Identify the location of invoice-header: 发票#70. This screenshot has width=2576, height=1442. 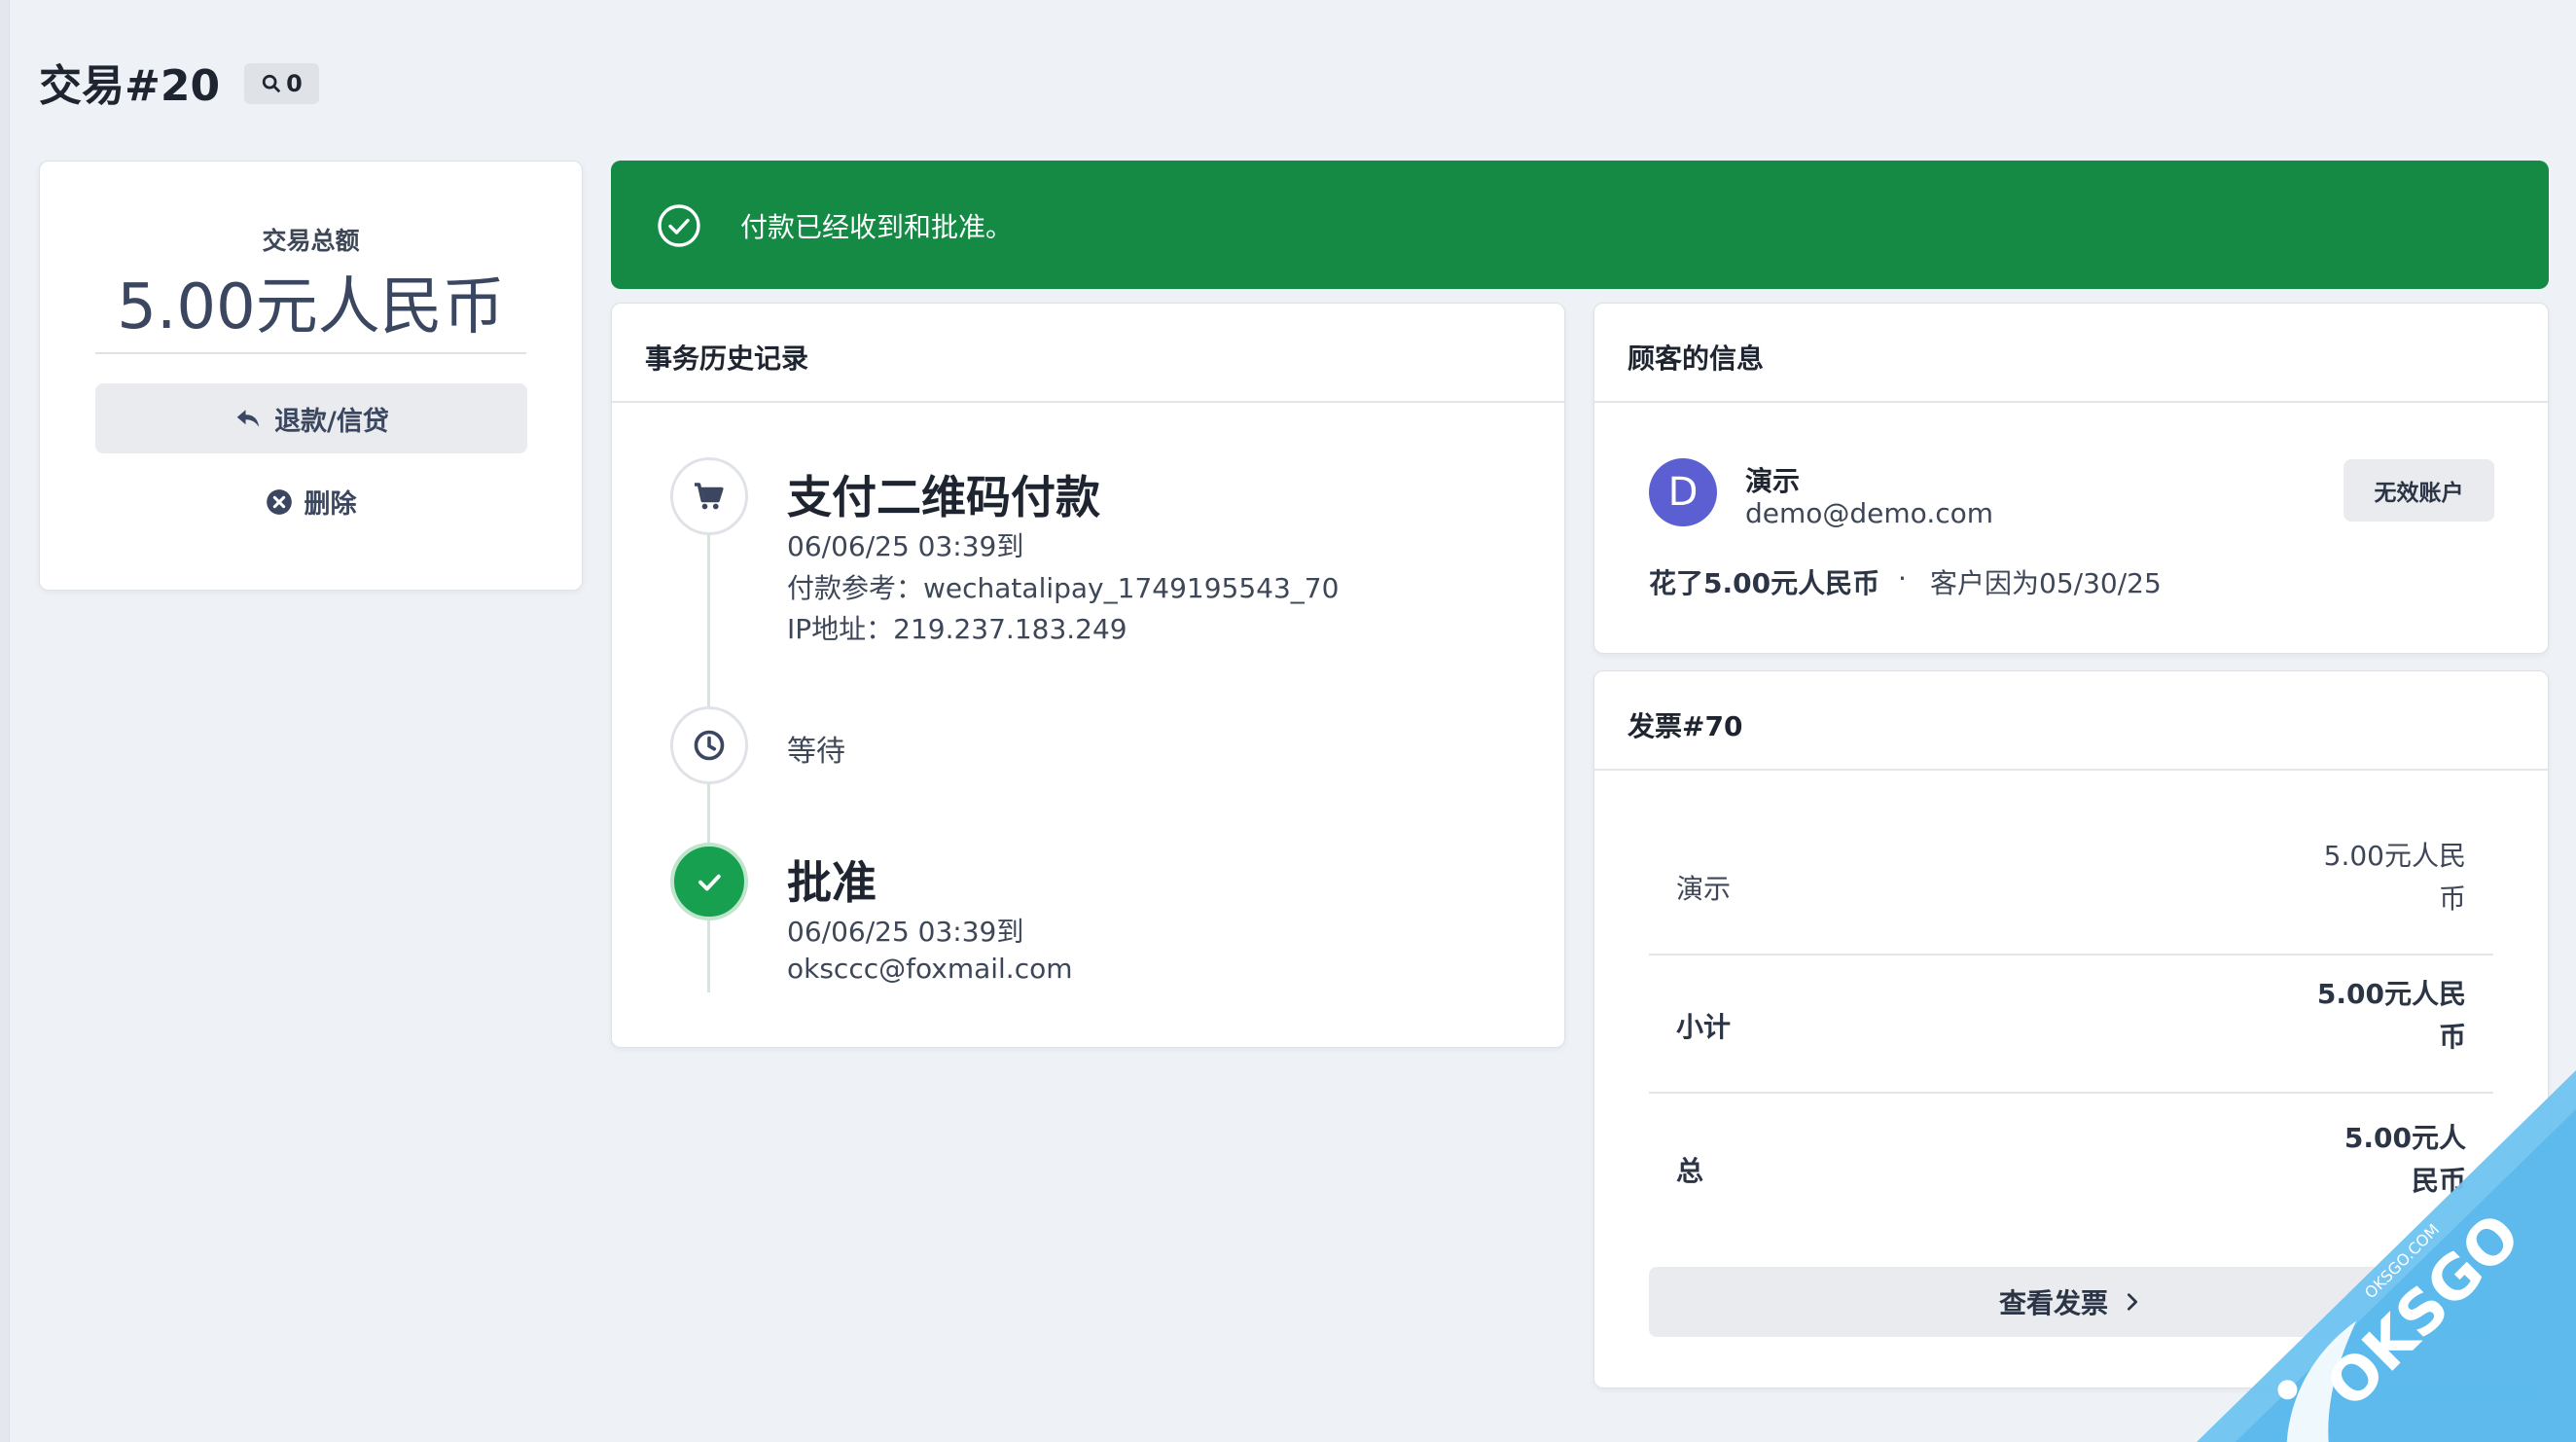
(2071, 721).